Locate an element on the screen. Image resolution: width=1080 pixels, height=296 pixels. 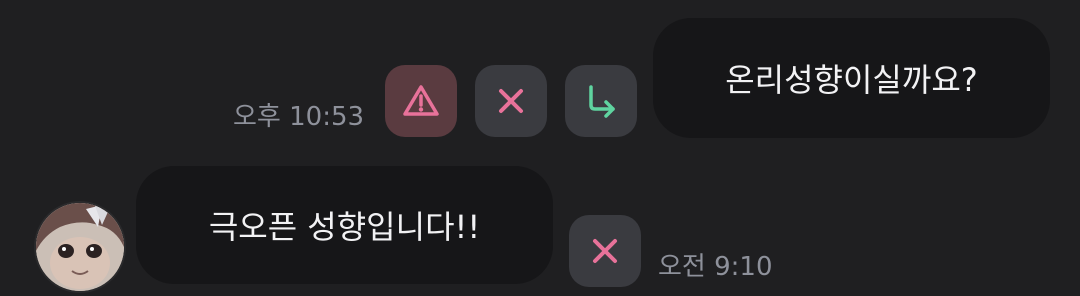
report-button is located at coordinates (421, 101).